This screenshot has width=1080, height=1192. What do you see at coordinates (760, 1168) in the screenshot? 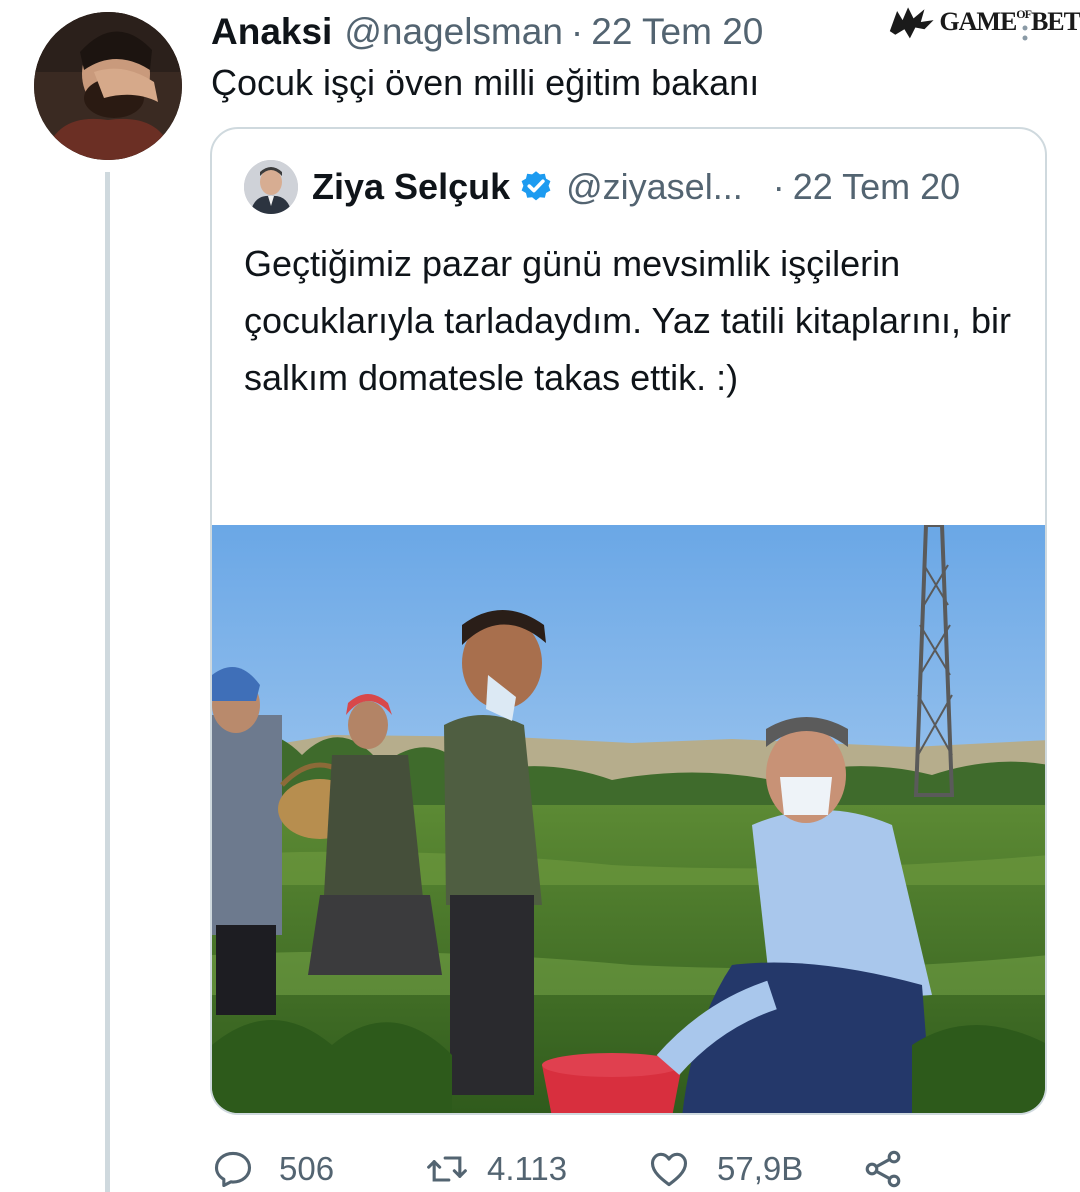
I see `like-count: 57,9B` at bounding box center [760, 1168].